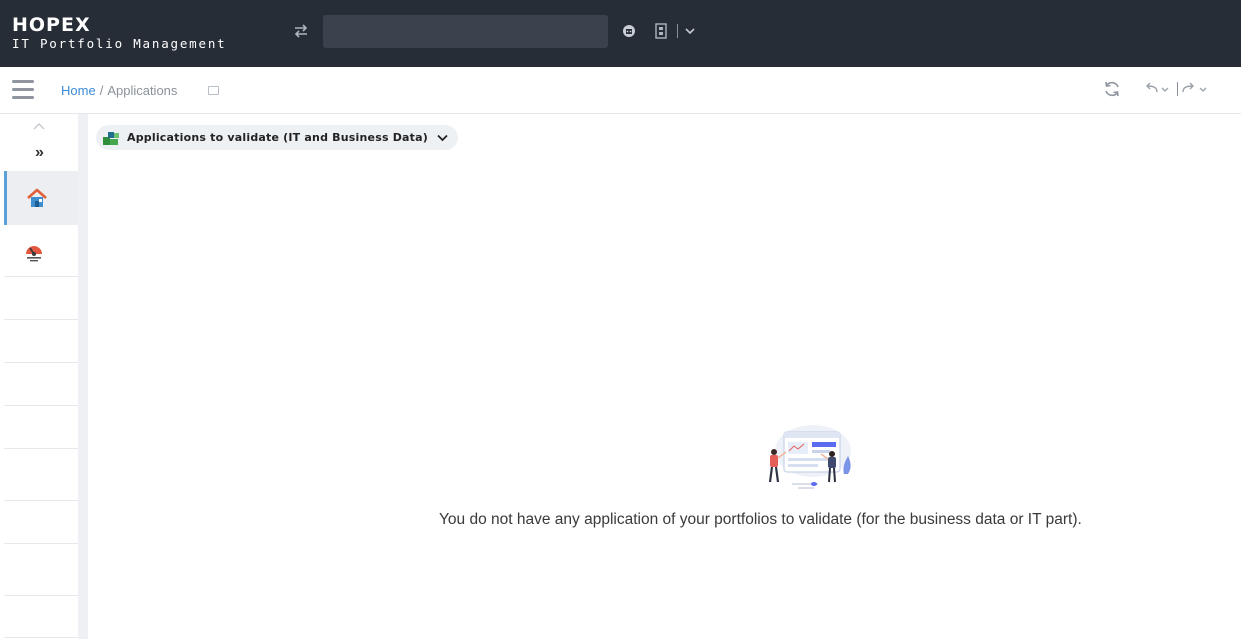  I want to click on product-name: IT Portfolio Management, so click(119, 43).